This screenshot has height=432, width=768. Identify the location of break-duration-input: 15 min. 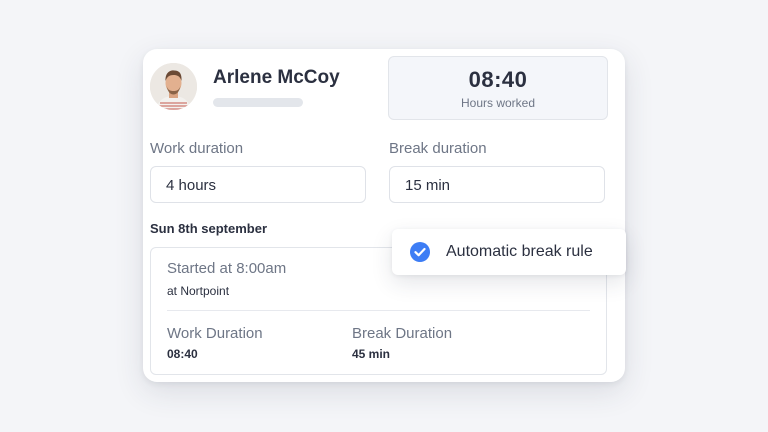
(497, 184).